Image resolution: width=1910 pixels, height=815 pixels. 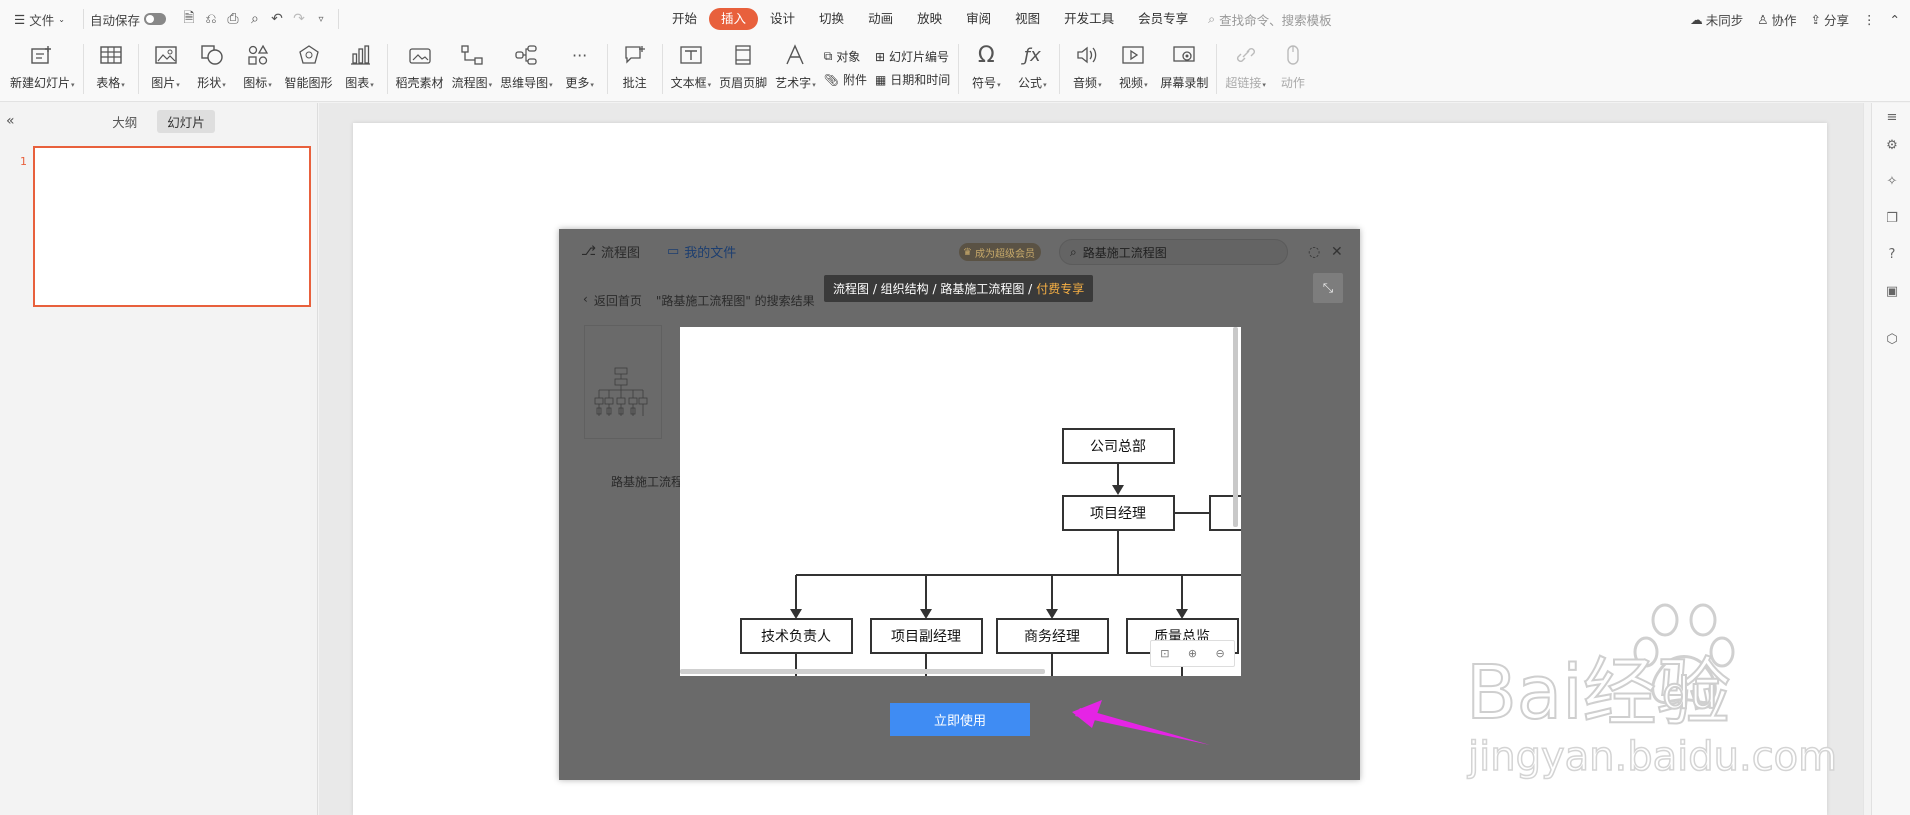 What do you see at coordinates (1000, 252) in the screenshot?
I see `vip-badge: ♛ 成为超级会员` at bounding box center [1000, 252].